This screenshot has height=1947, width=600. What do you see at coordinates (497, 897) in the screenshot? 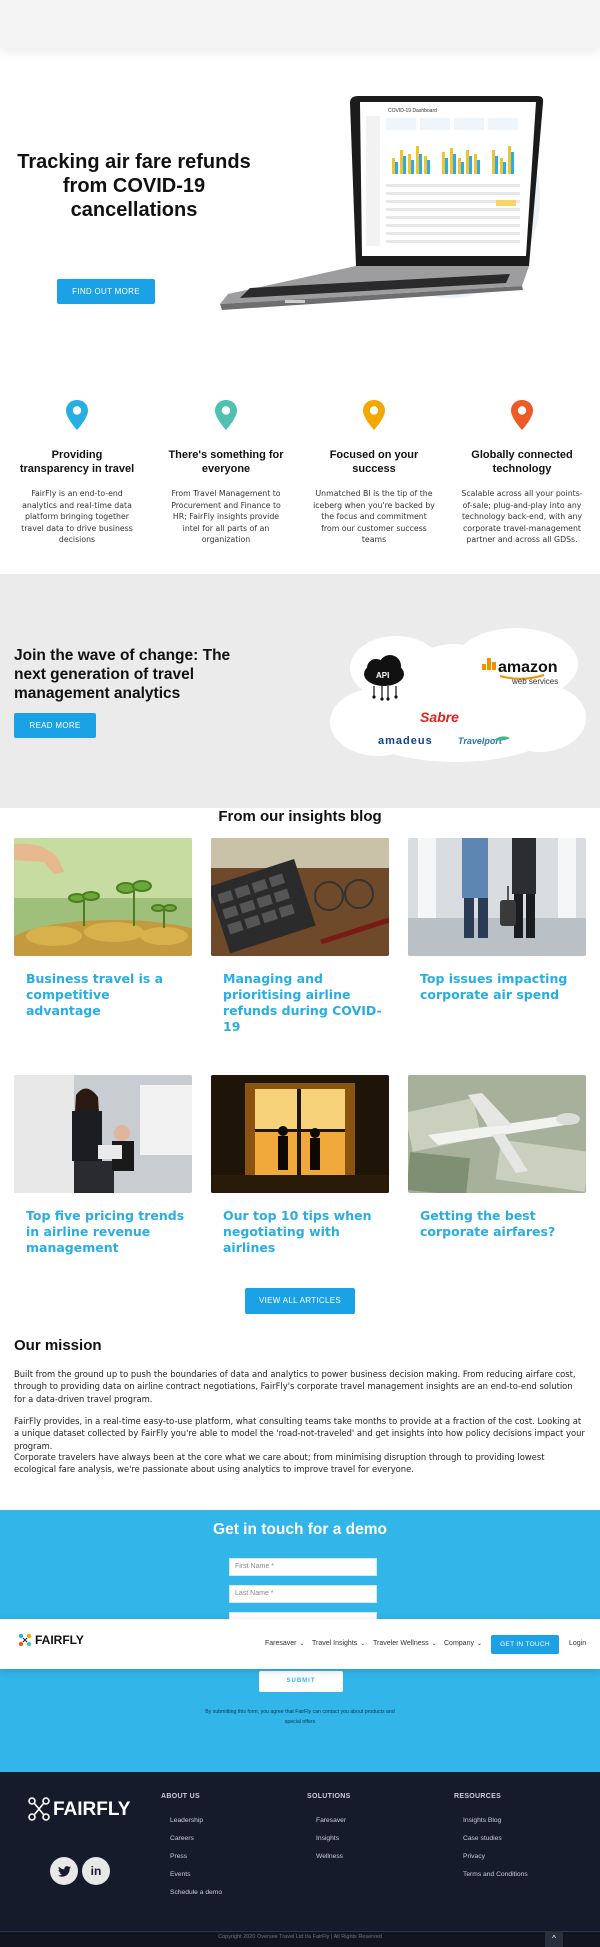
I see `airport-travelers-image` at bounding box center [497, 897].